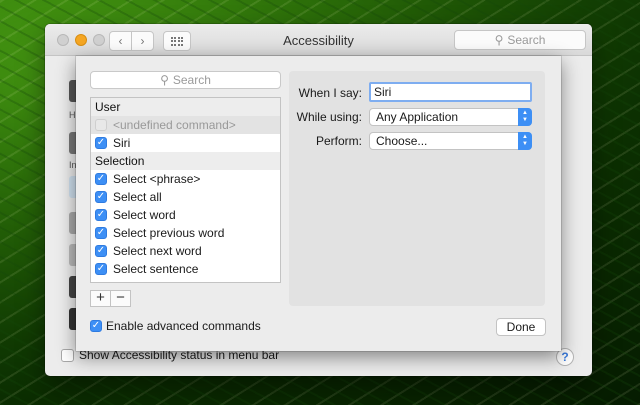 The height and width of the screenshot is (405, 640). What do you see at coordinates (450, 92) in the screenshot?
I see `when-i-say-field: Siri` at bounding box center [450, 92].